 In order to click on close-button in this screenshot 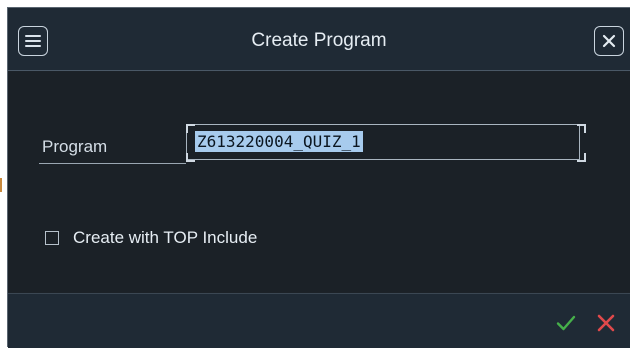, I will do `click(609, 41)`.